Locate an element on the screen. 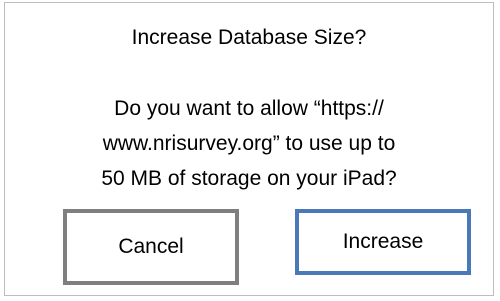 The image size is (500, 301). cancel-button-label: Cancel is located at coordinates (151, 246).